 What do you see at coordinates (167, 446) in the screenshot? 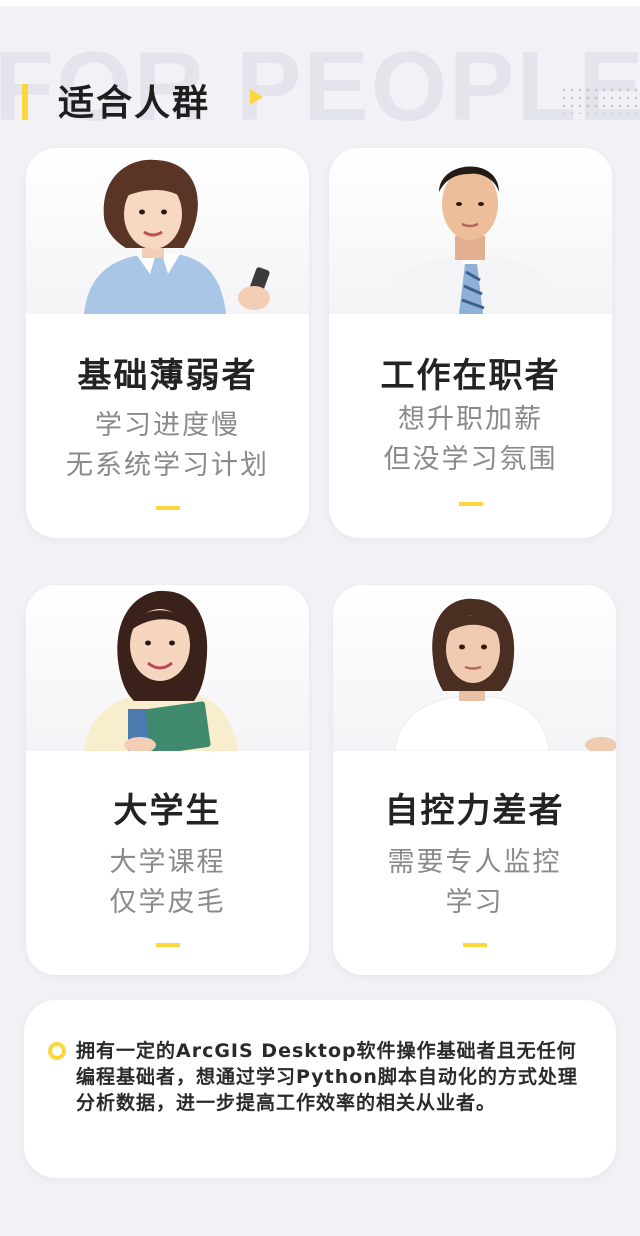
I see `card-description: 学习进度慢 无系统学习计划` at bounding box center [167, 446].